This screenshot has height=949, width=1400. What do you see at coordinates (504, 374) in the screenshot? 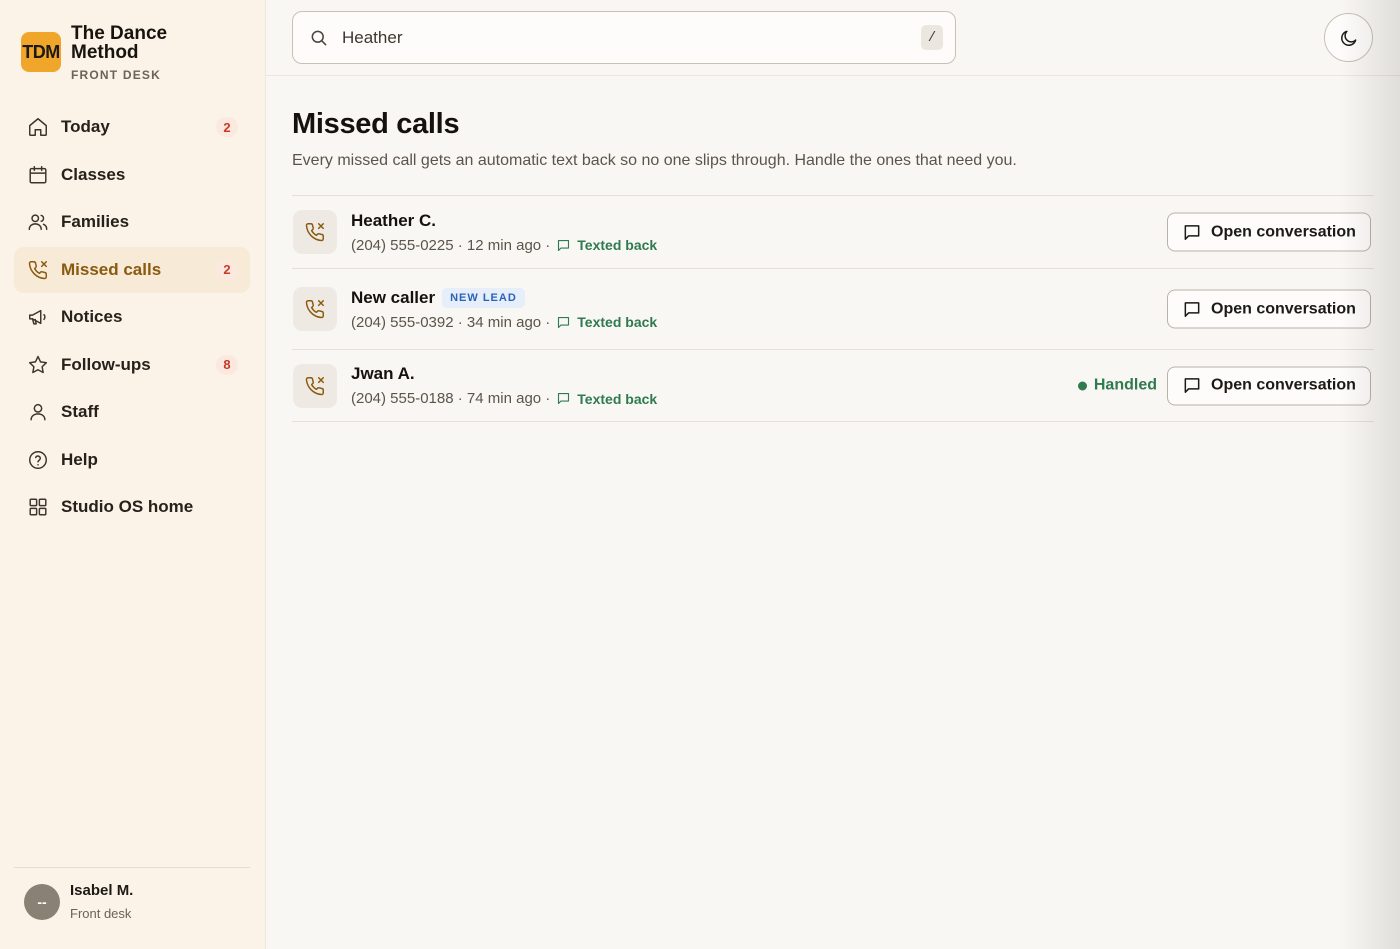
I see `caller-line: Jwan A.` at bounding box center [504, 374].